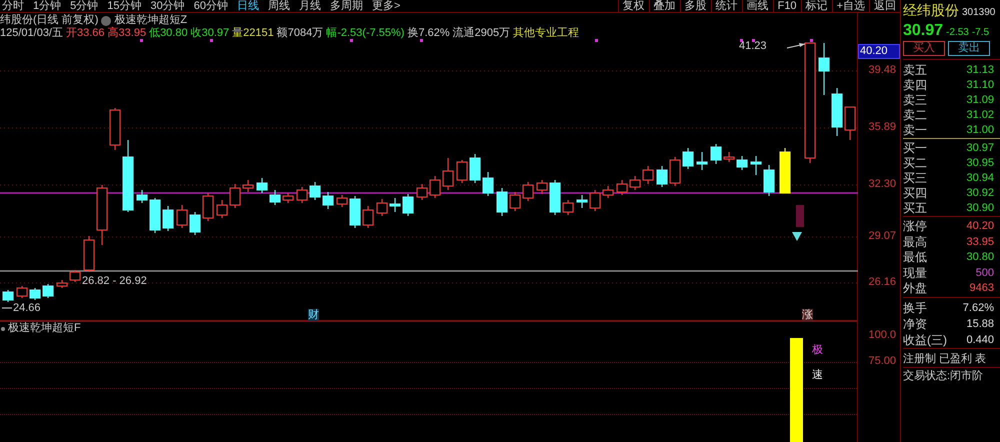 Image resolution: width=1000 pixels, height=442 pixels. Describe the element at coordinates (882, 282) in the screenshot. I see `price-axis-label: 26.16` at that location.